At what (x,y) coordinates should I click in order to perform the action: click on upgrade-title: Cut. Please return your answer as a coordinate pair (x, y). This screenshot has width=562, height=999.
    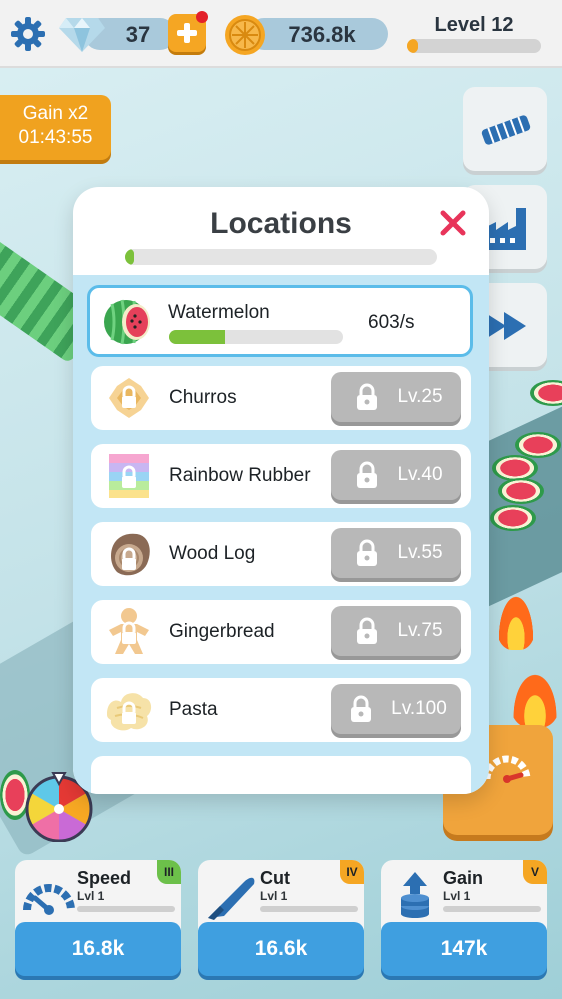
    Looking at the image, I should click on (275, 878).